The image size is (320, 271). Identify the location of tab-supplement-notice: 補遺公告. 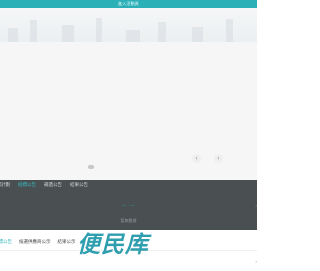
(53, 186).